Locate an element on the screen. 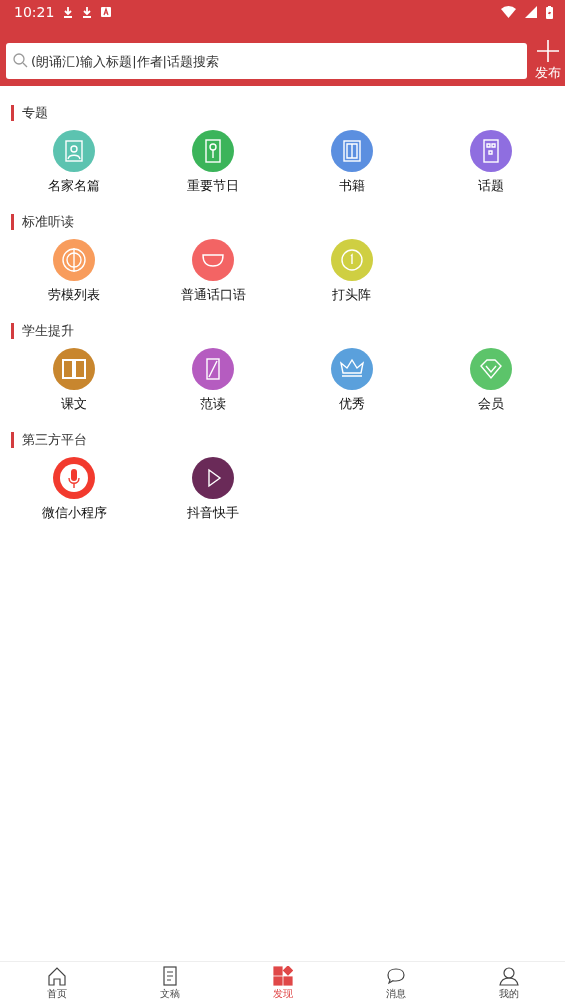  category-tile: 会员 is located at coordinates (490, 380).